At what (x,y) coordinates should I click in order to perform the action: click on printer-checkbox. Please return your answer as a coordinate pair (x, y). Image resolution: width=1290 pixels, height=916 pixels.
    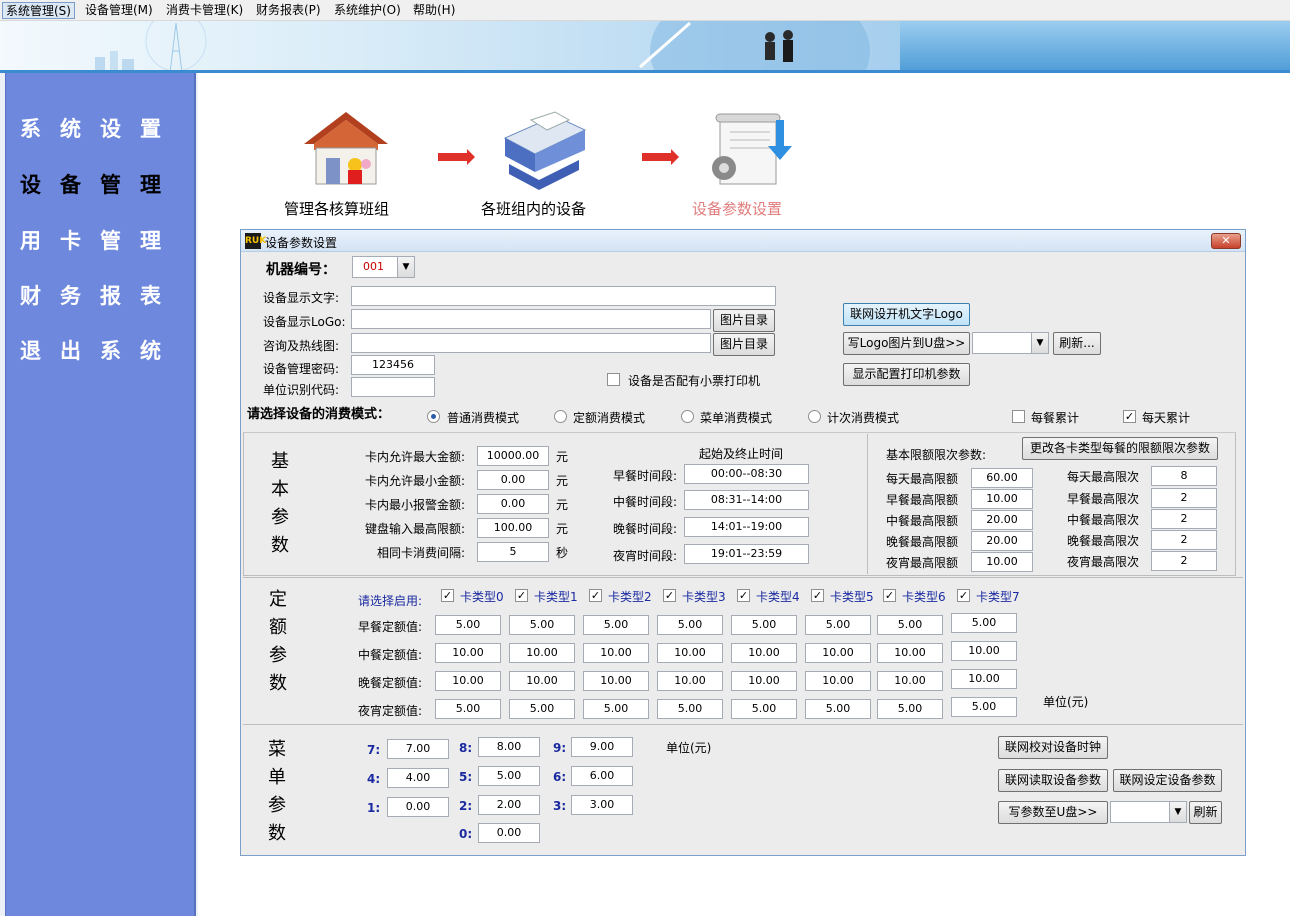
    Looking at the image, I should click on (613, 379).